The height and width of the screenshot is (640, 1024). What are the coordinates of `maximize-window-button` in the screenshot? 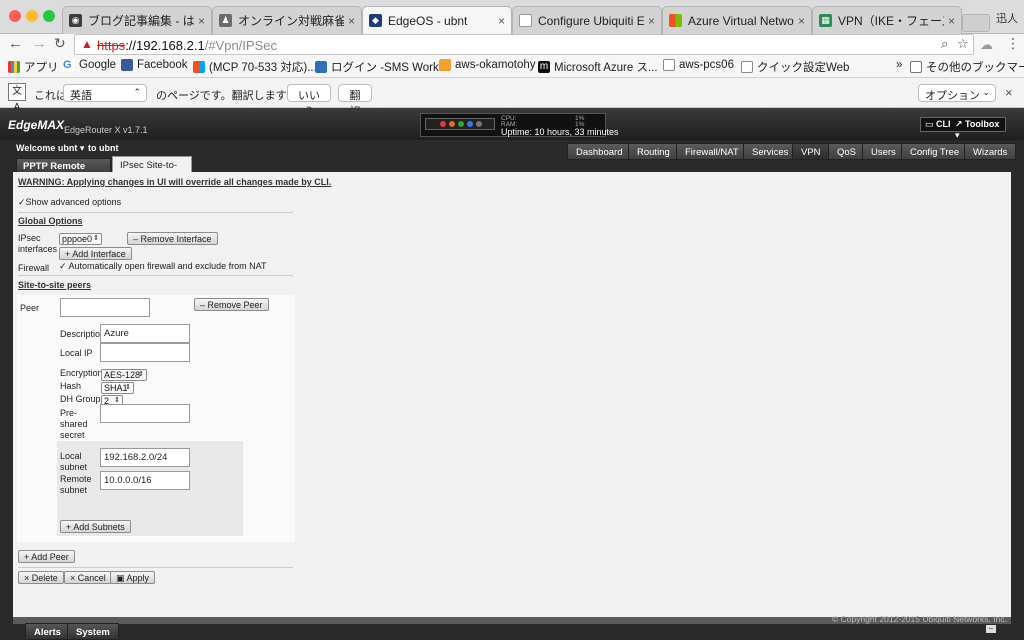 It's located at (49, 16).